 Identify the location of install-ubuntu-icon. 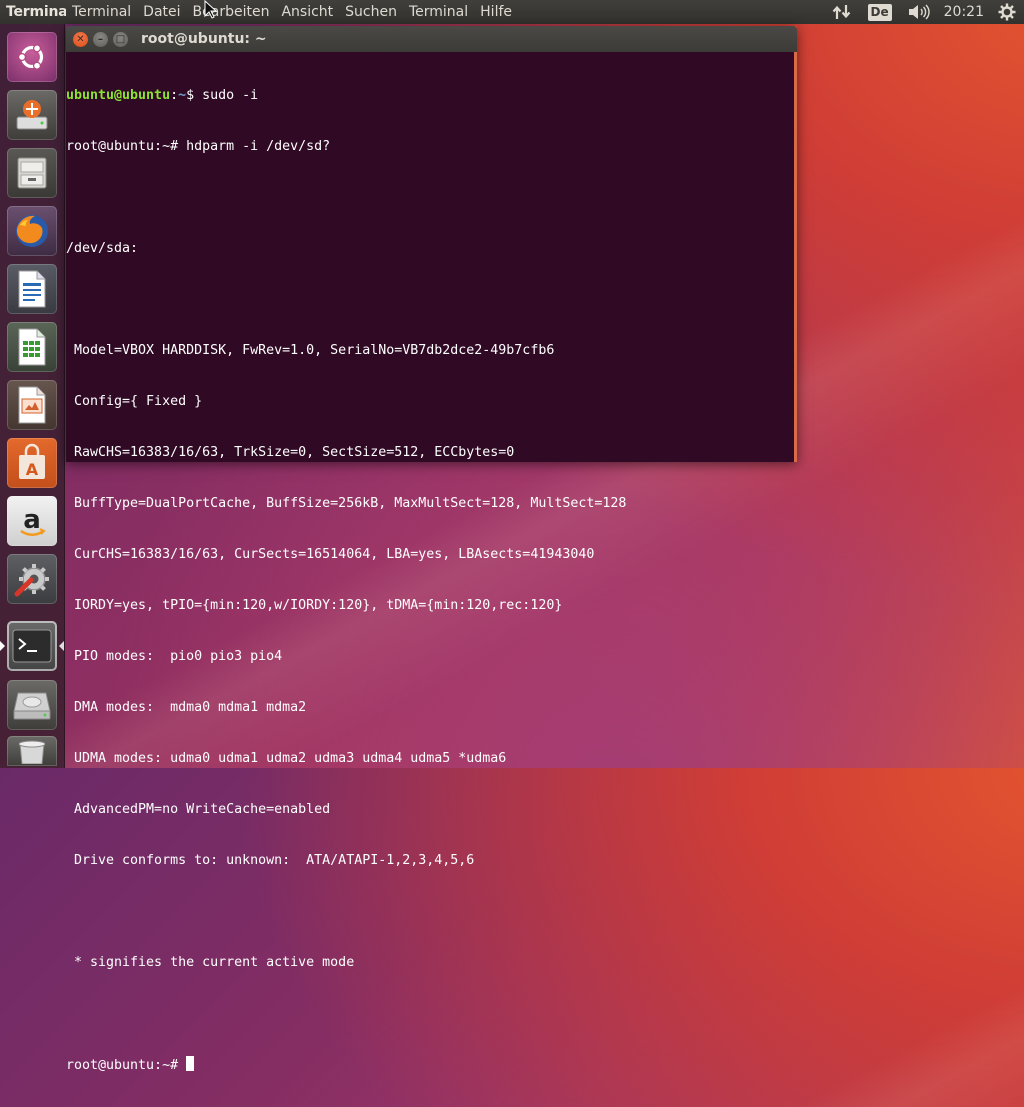
(32, 115).